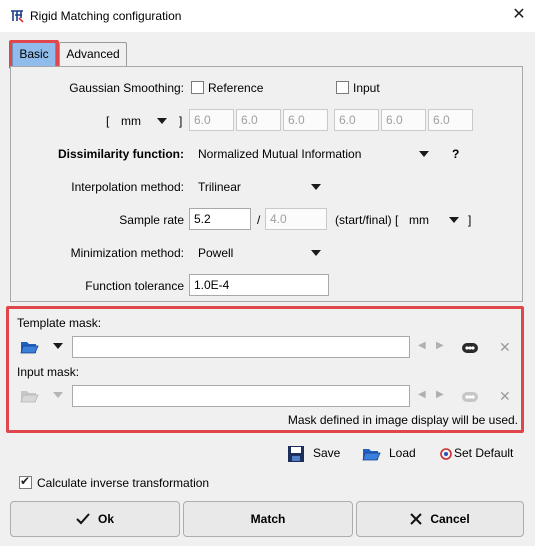  What do you see at coordinates (450, 120) in the screenshot?
I see `input-fwhm-z: 6.0` at bounding box center [450, 120].